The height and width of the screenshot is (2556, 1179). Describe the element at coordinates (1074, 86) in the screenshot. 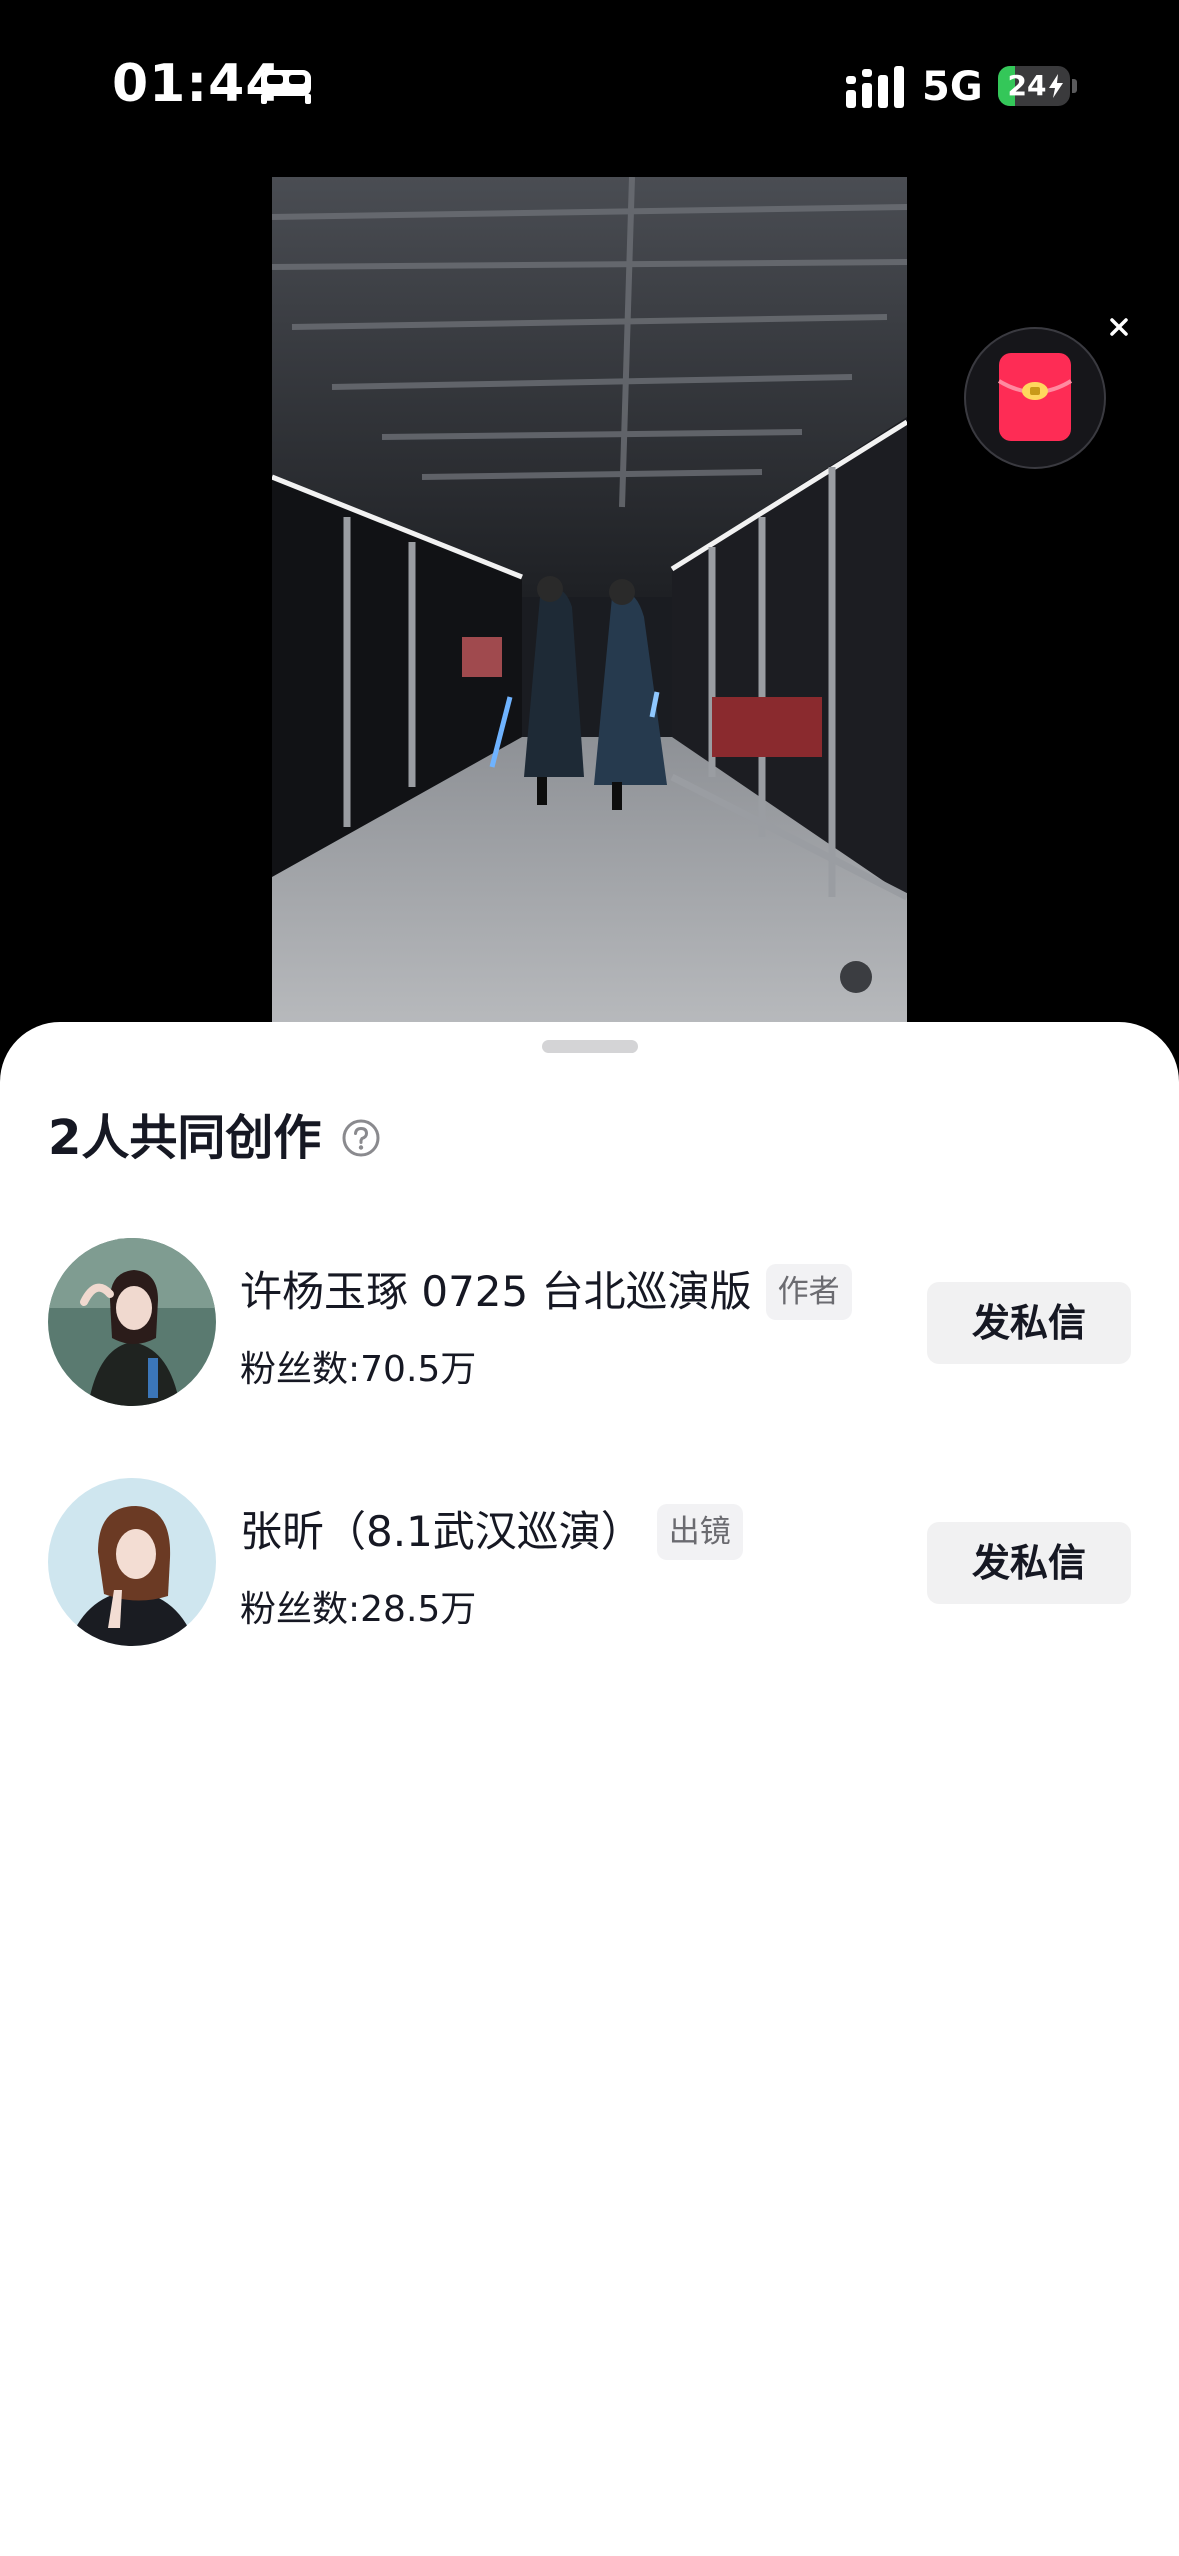

I see `battery-cap` at that location.